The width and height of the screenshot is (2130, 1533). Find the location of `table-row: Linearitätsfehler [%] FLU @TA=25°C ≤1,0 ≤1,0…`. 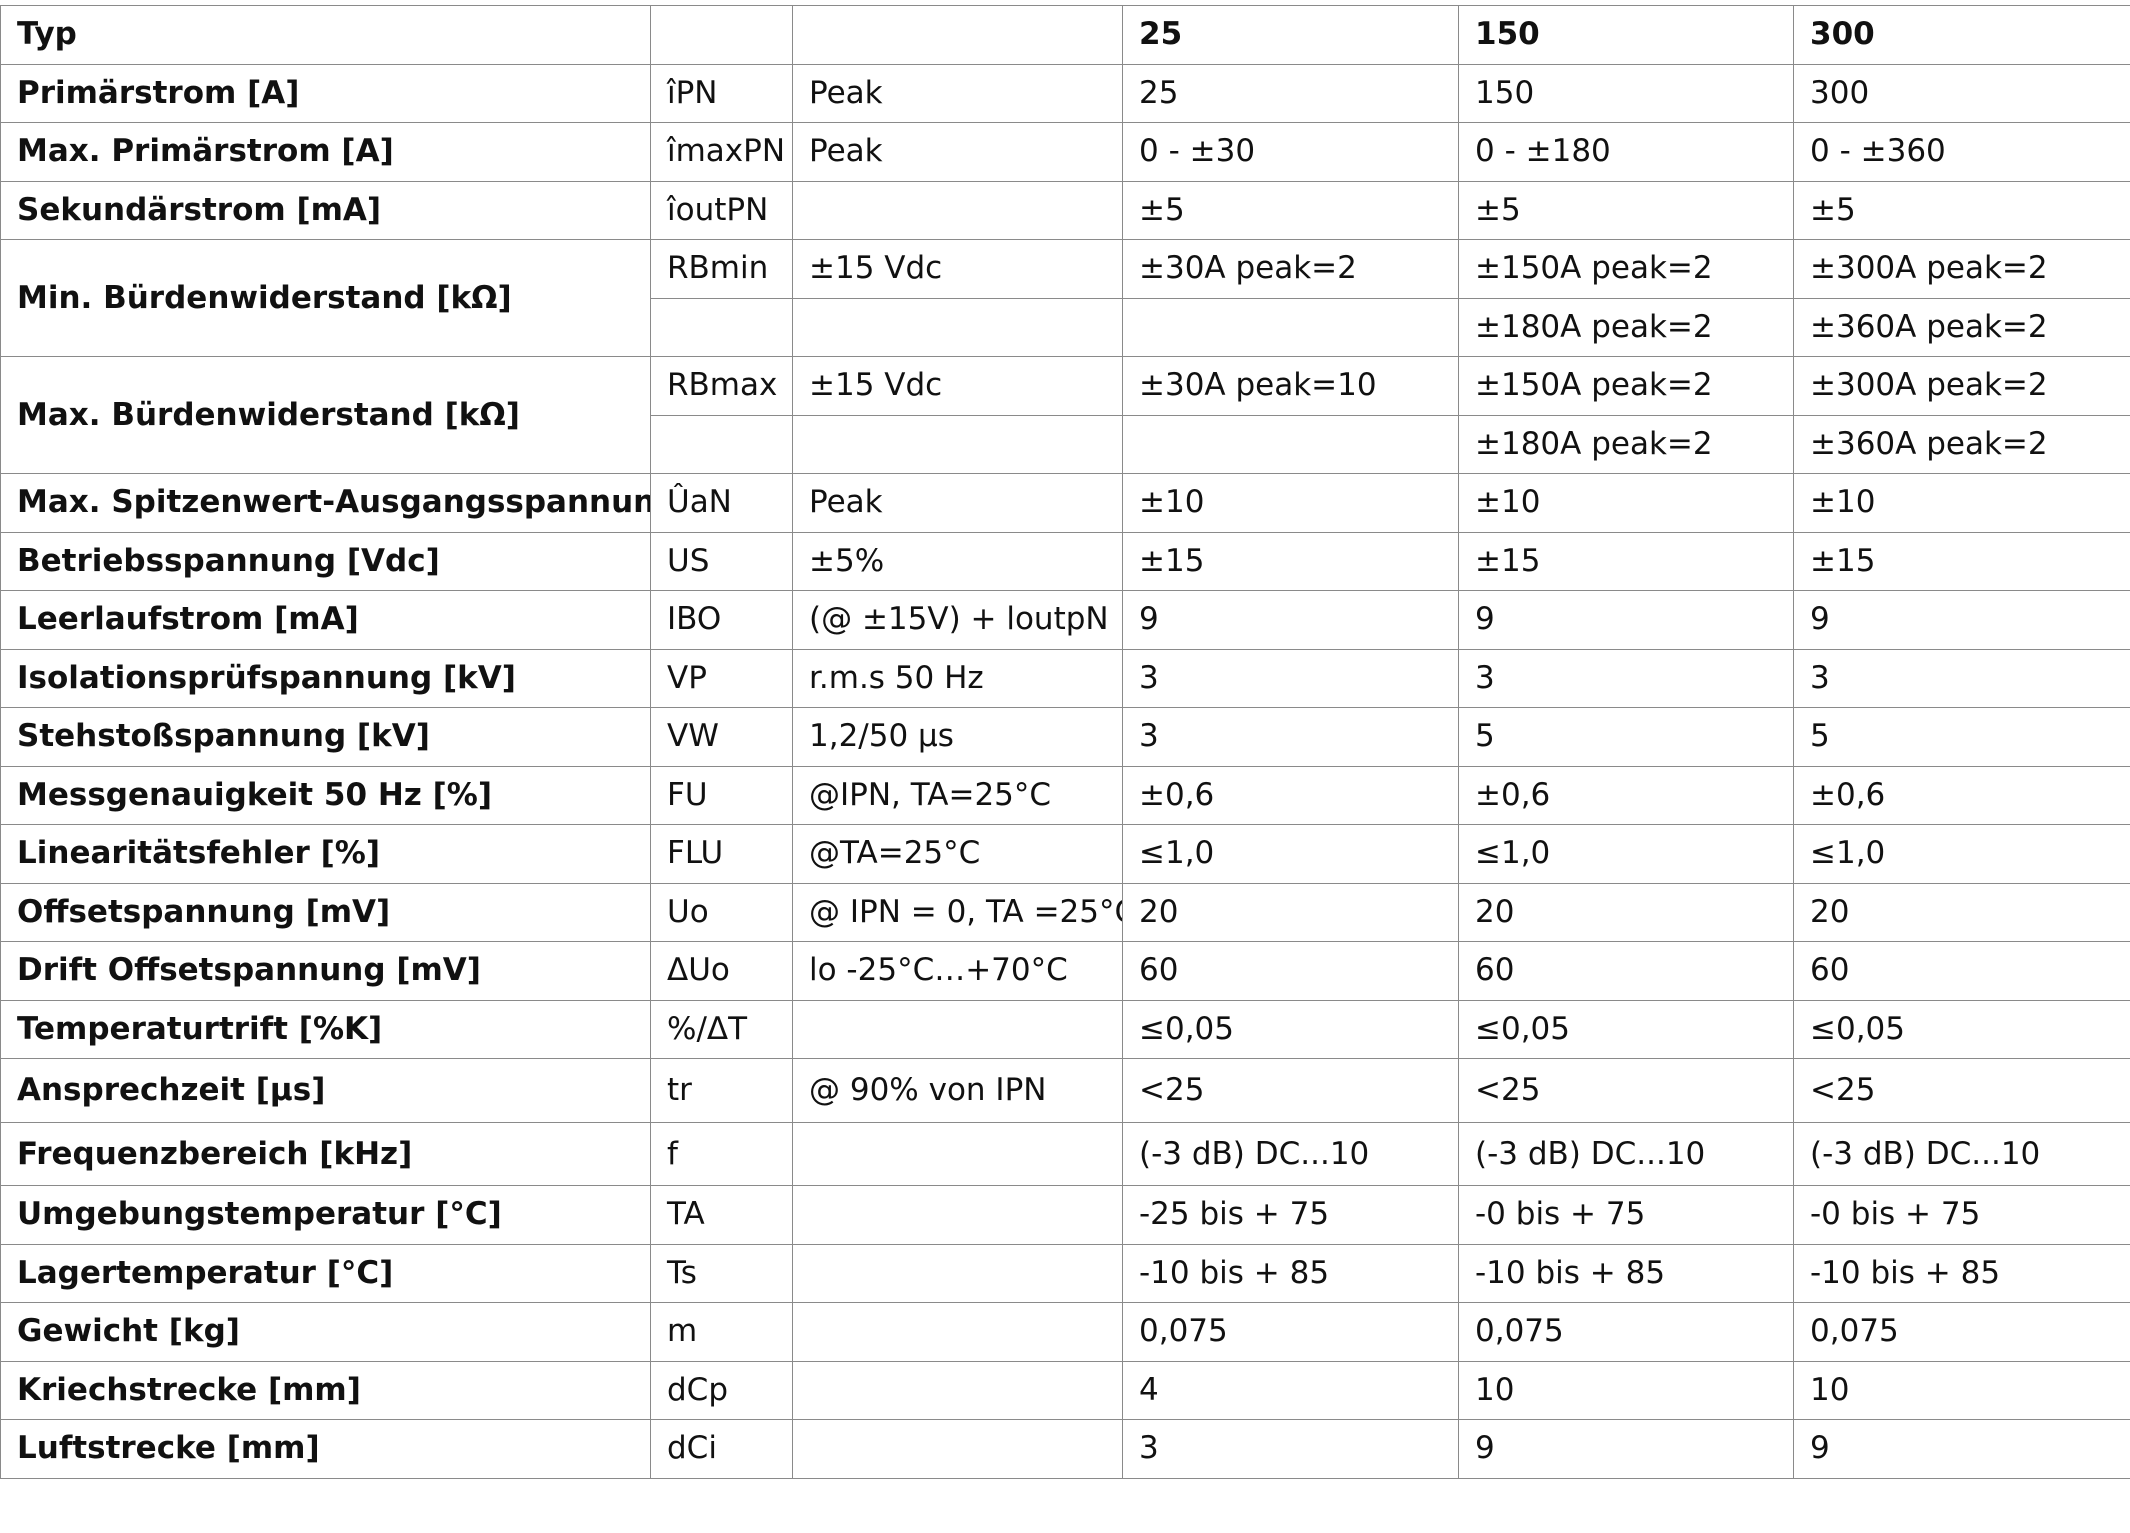

table-row: Linearitätsfehler [%] FLU @TA=25°C ≤1,0 ≤1,0… is located at coordinates (1065, 854).